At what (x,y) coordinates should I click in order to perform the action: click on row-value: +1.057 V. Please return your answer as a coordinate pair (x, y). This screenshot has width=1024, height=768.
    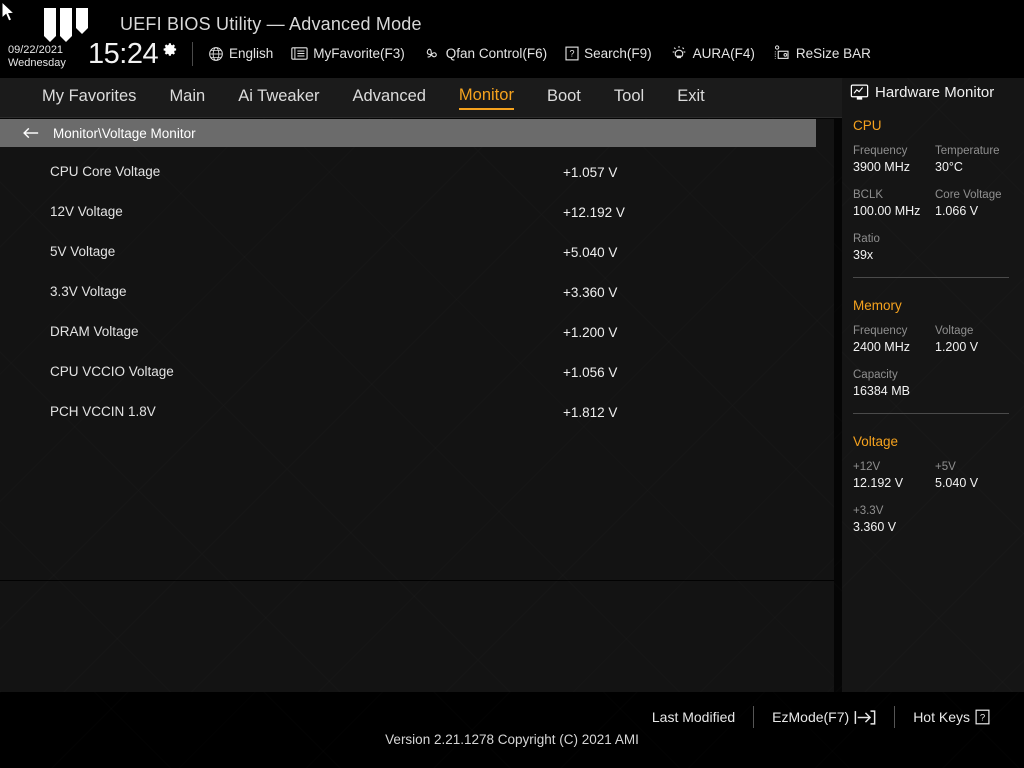
    Looking at the image, I should click on (590, 172).